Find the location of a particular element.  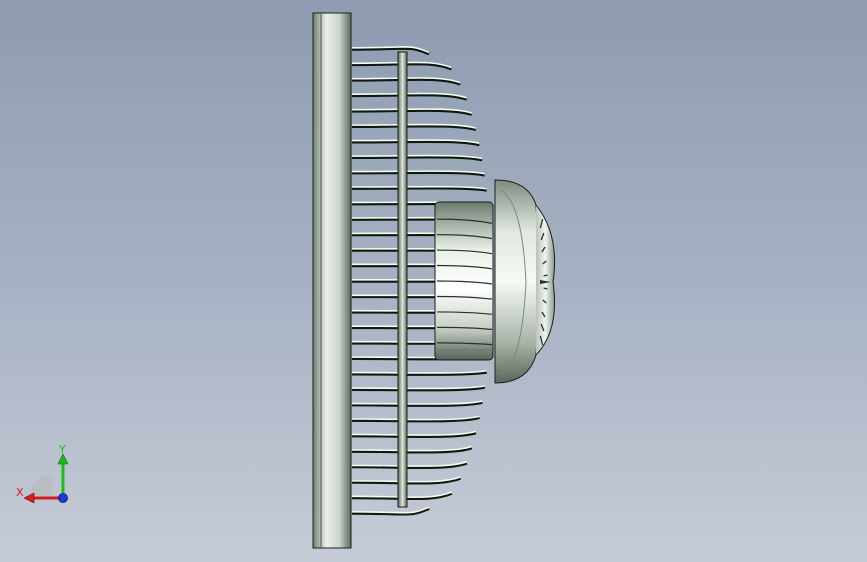

z-axis-dot is located at coordinates (63, 498).